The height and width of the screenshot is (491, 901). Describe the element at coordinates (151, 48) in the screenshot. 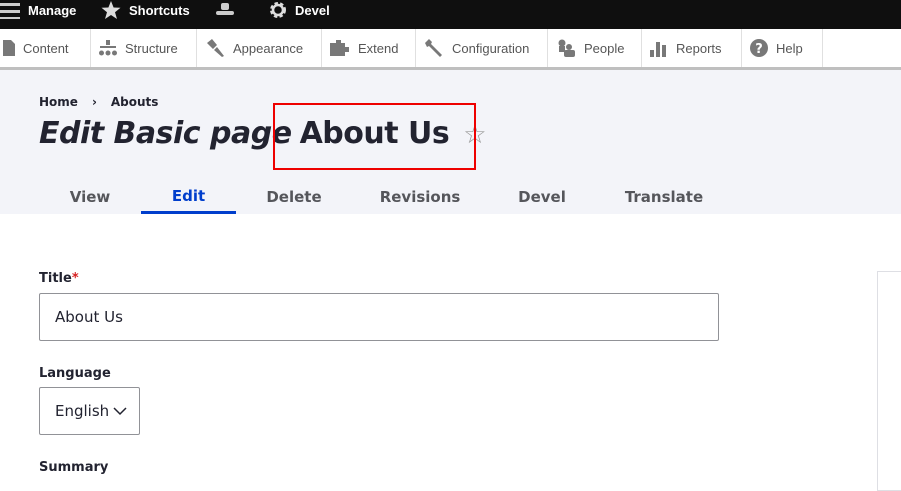

I see `tray-label: Structure` at that location.